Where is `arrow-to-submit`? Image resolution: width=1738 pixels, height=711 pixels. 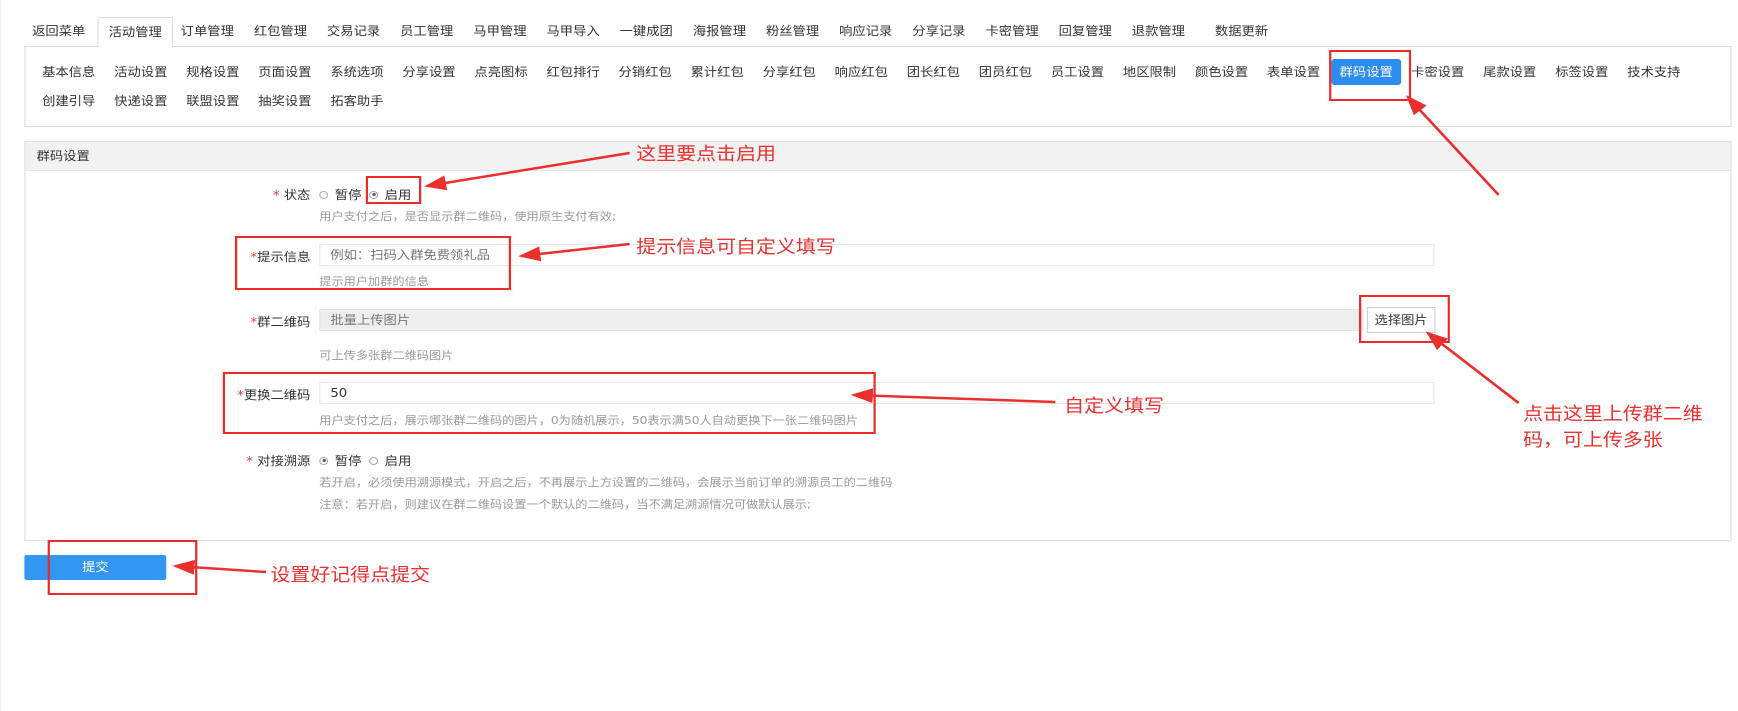
arrow-to-submit is located at coordinates (219, 567).